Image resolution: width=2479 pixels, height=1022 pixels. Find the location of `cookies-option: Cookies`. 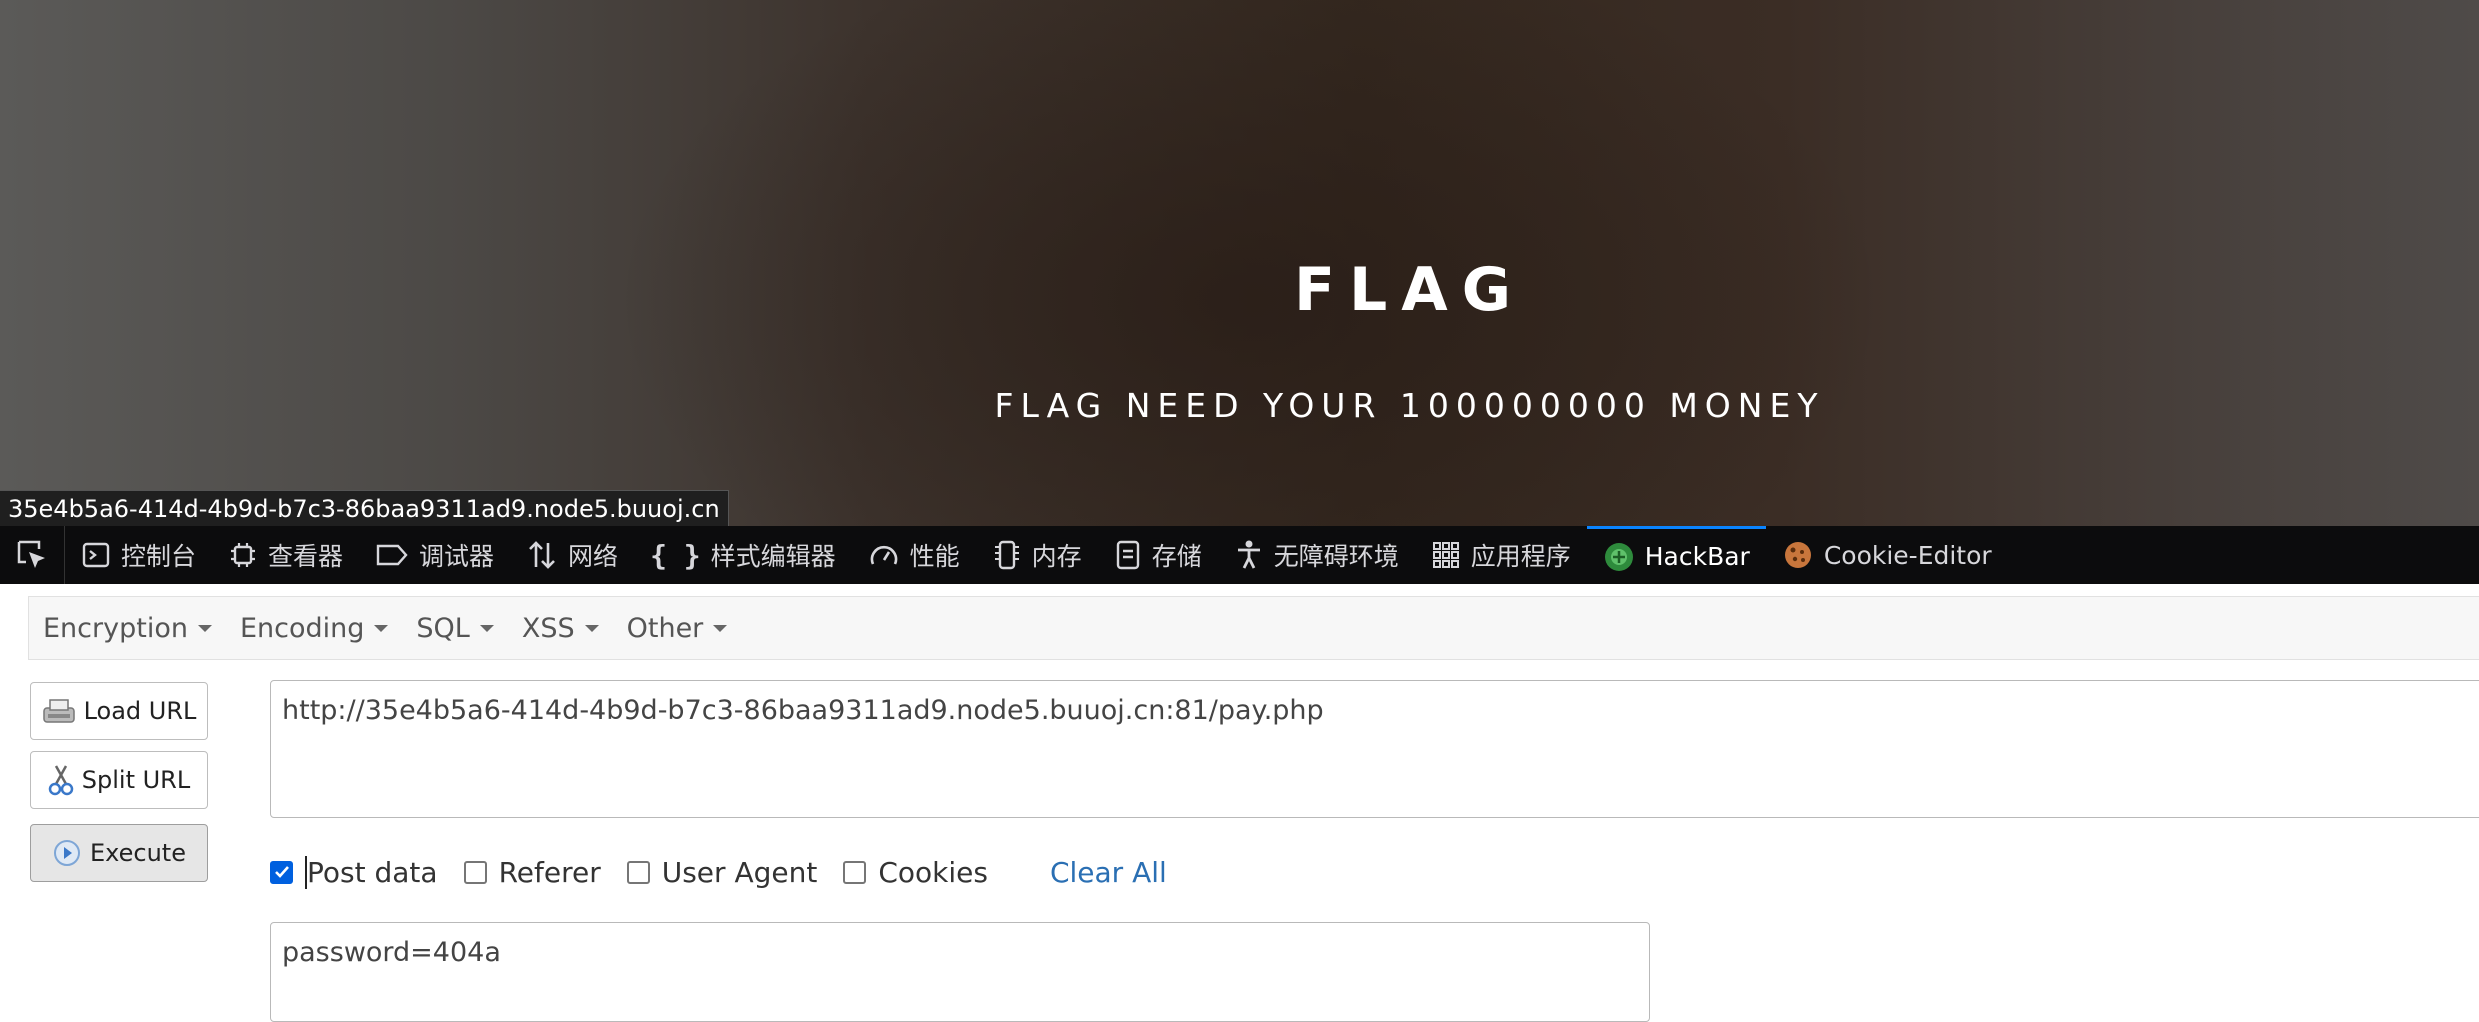

cookies-option: Cookies is located at coordinates (915, 872).